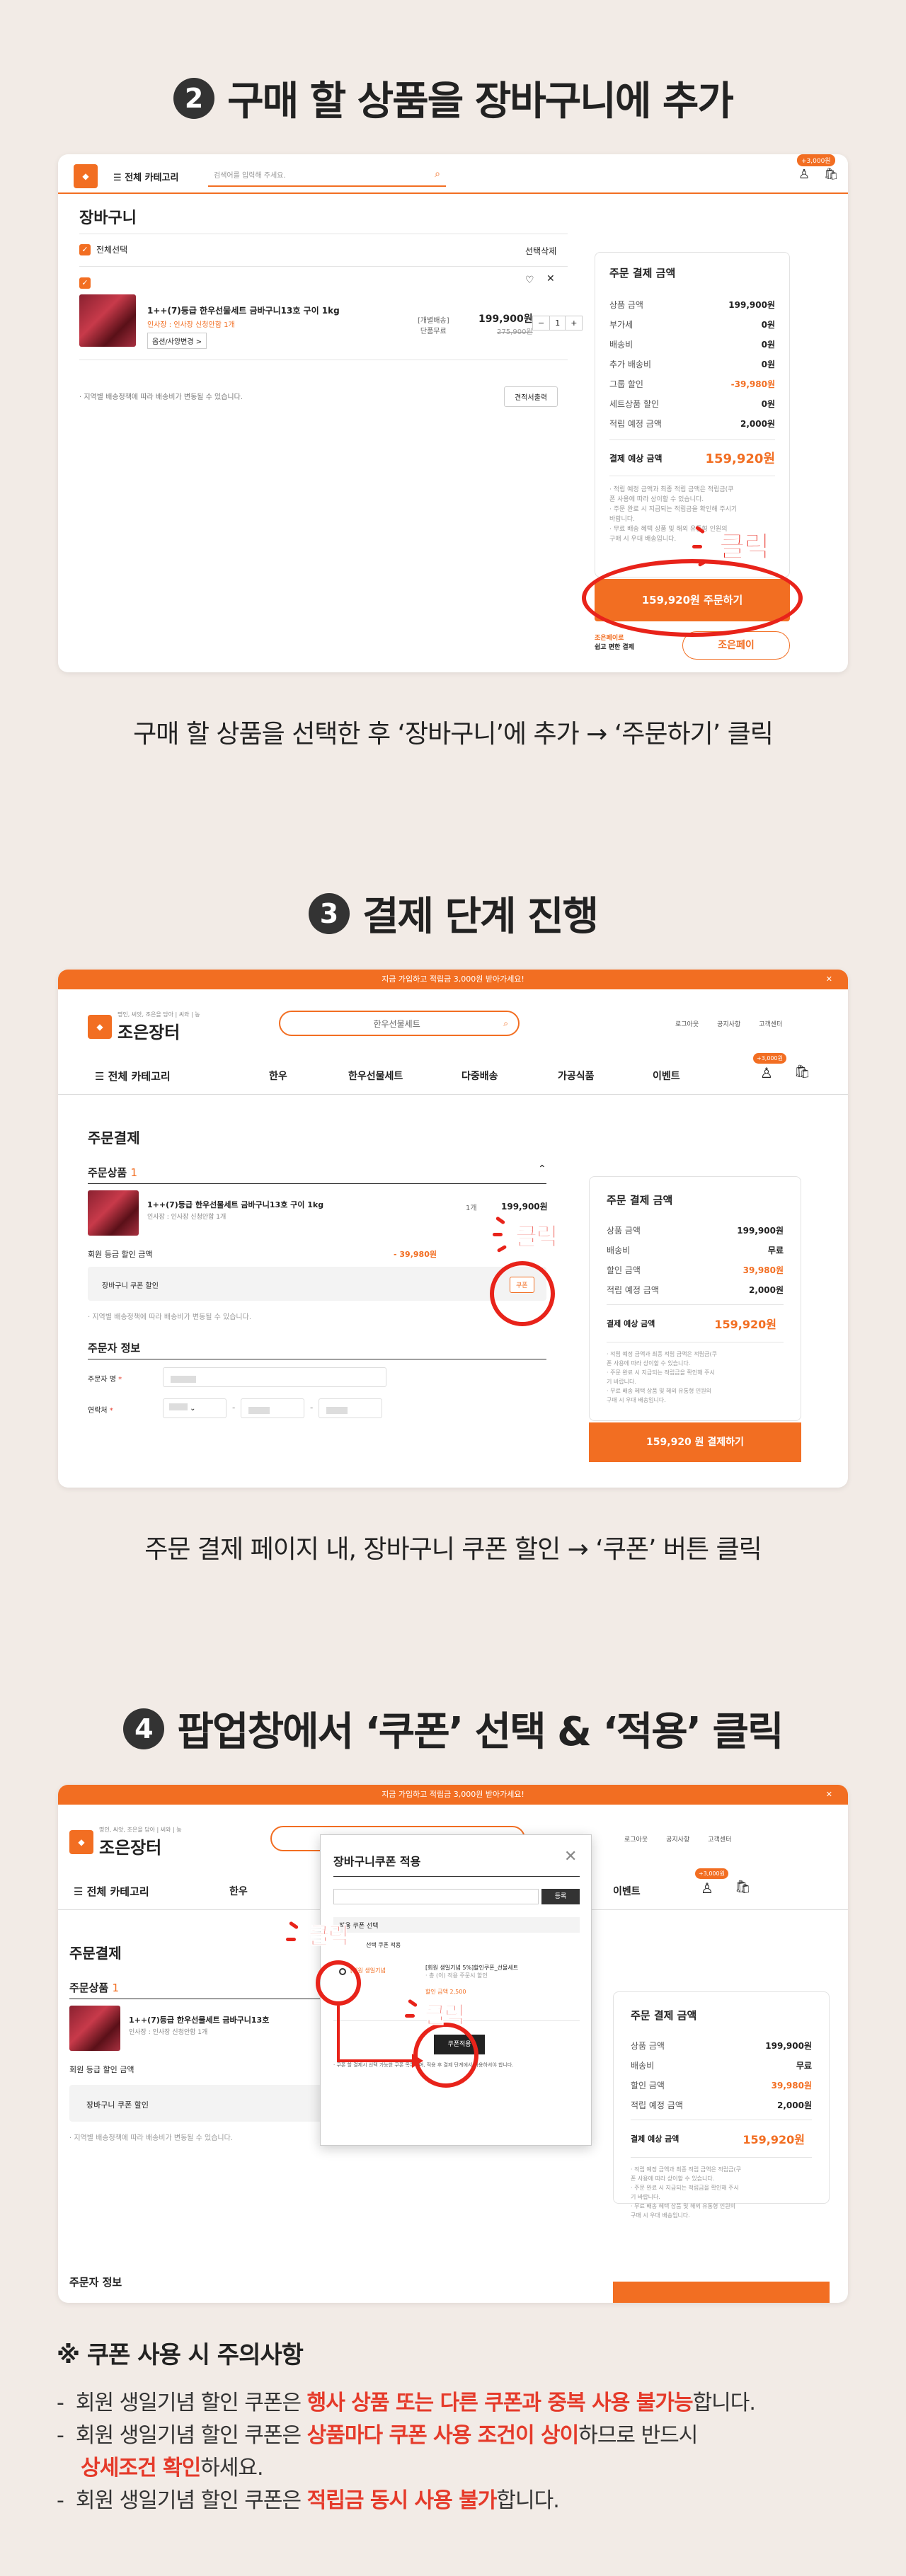 The image size is (906, 2576). I want to click on summary-row: 적립 예정 금액 2,000원, so click(721, 2105).